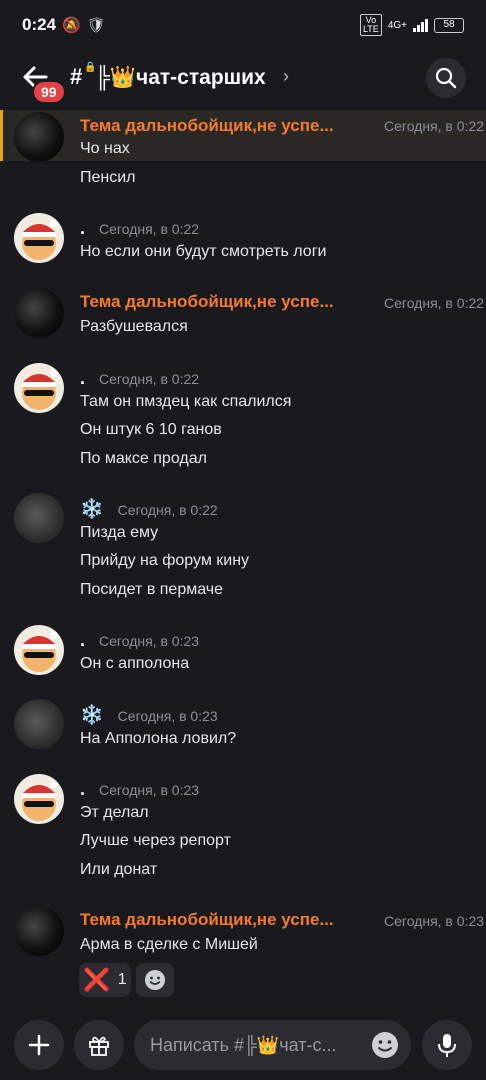  I want to click on message-input-box, so click(272, 1045).